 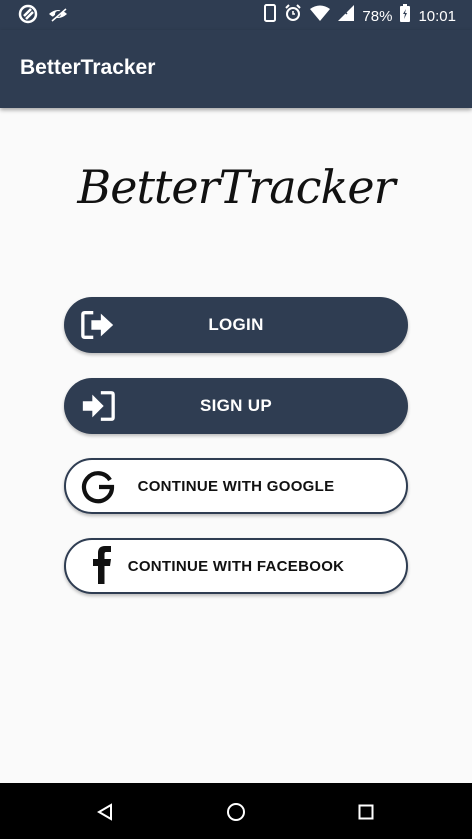 What do you see at coordinates (98, 325) in the screenshot?
I see `login-arrow-icon` at bounding box center [98, 325].